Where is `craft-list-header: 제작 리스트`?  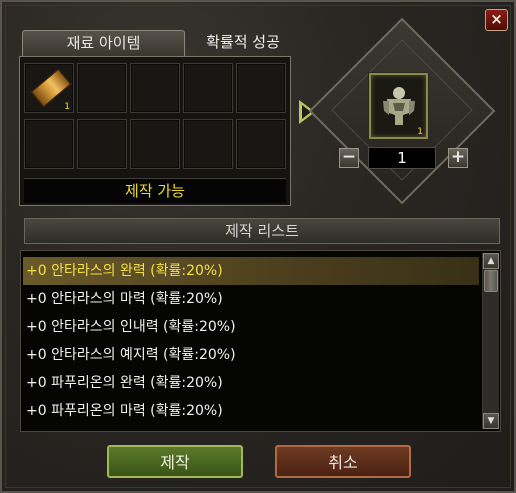
craft-list-header: 제작 리스트 is located at coordinates (262, 231).